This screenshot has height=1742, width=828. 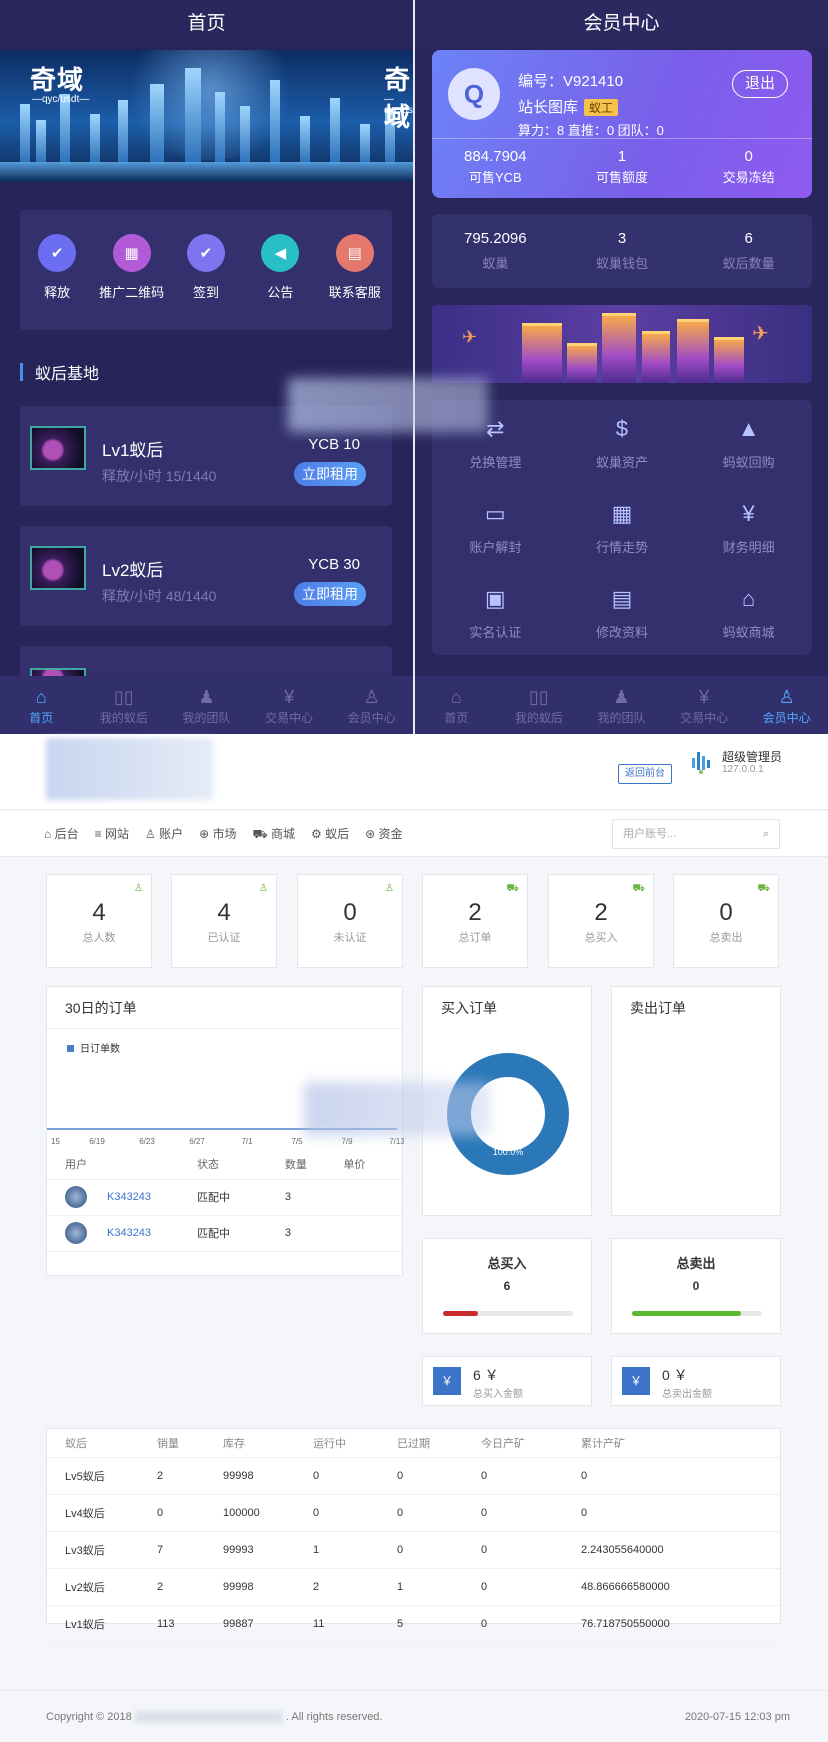 I want to click on quick-item-qrcode: ▦ 推广二维码, so click(x=132, y=282).